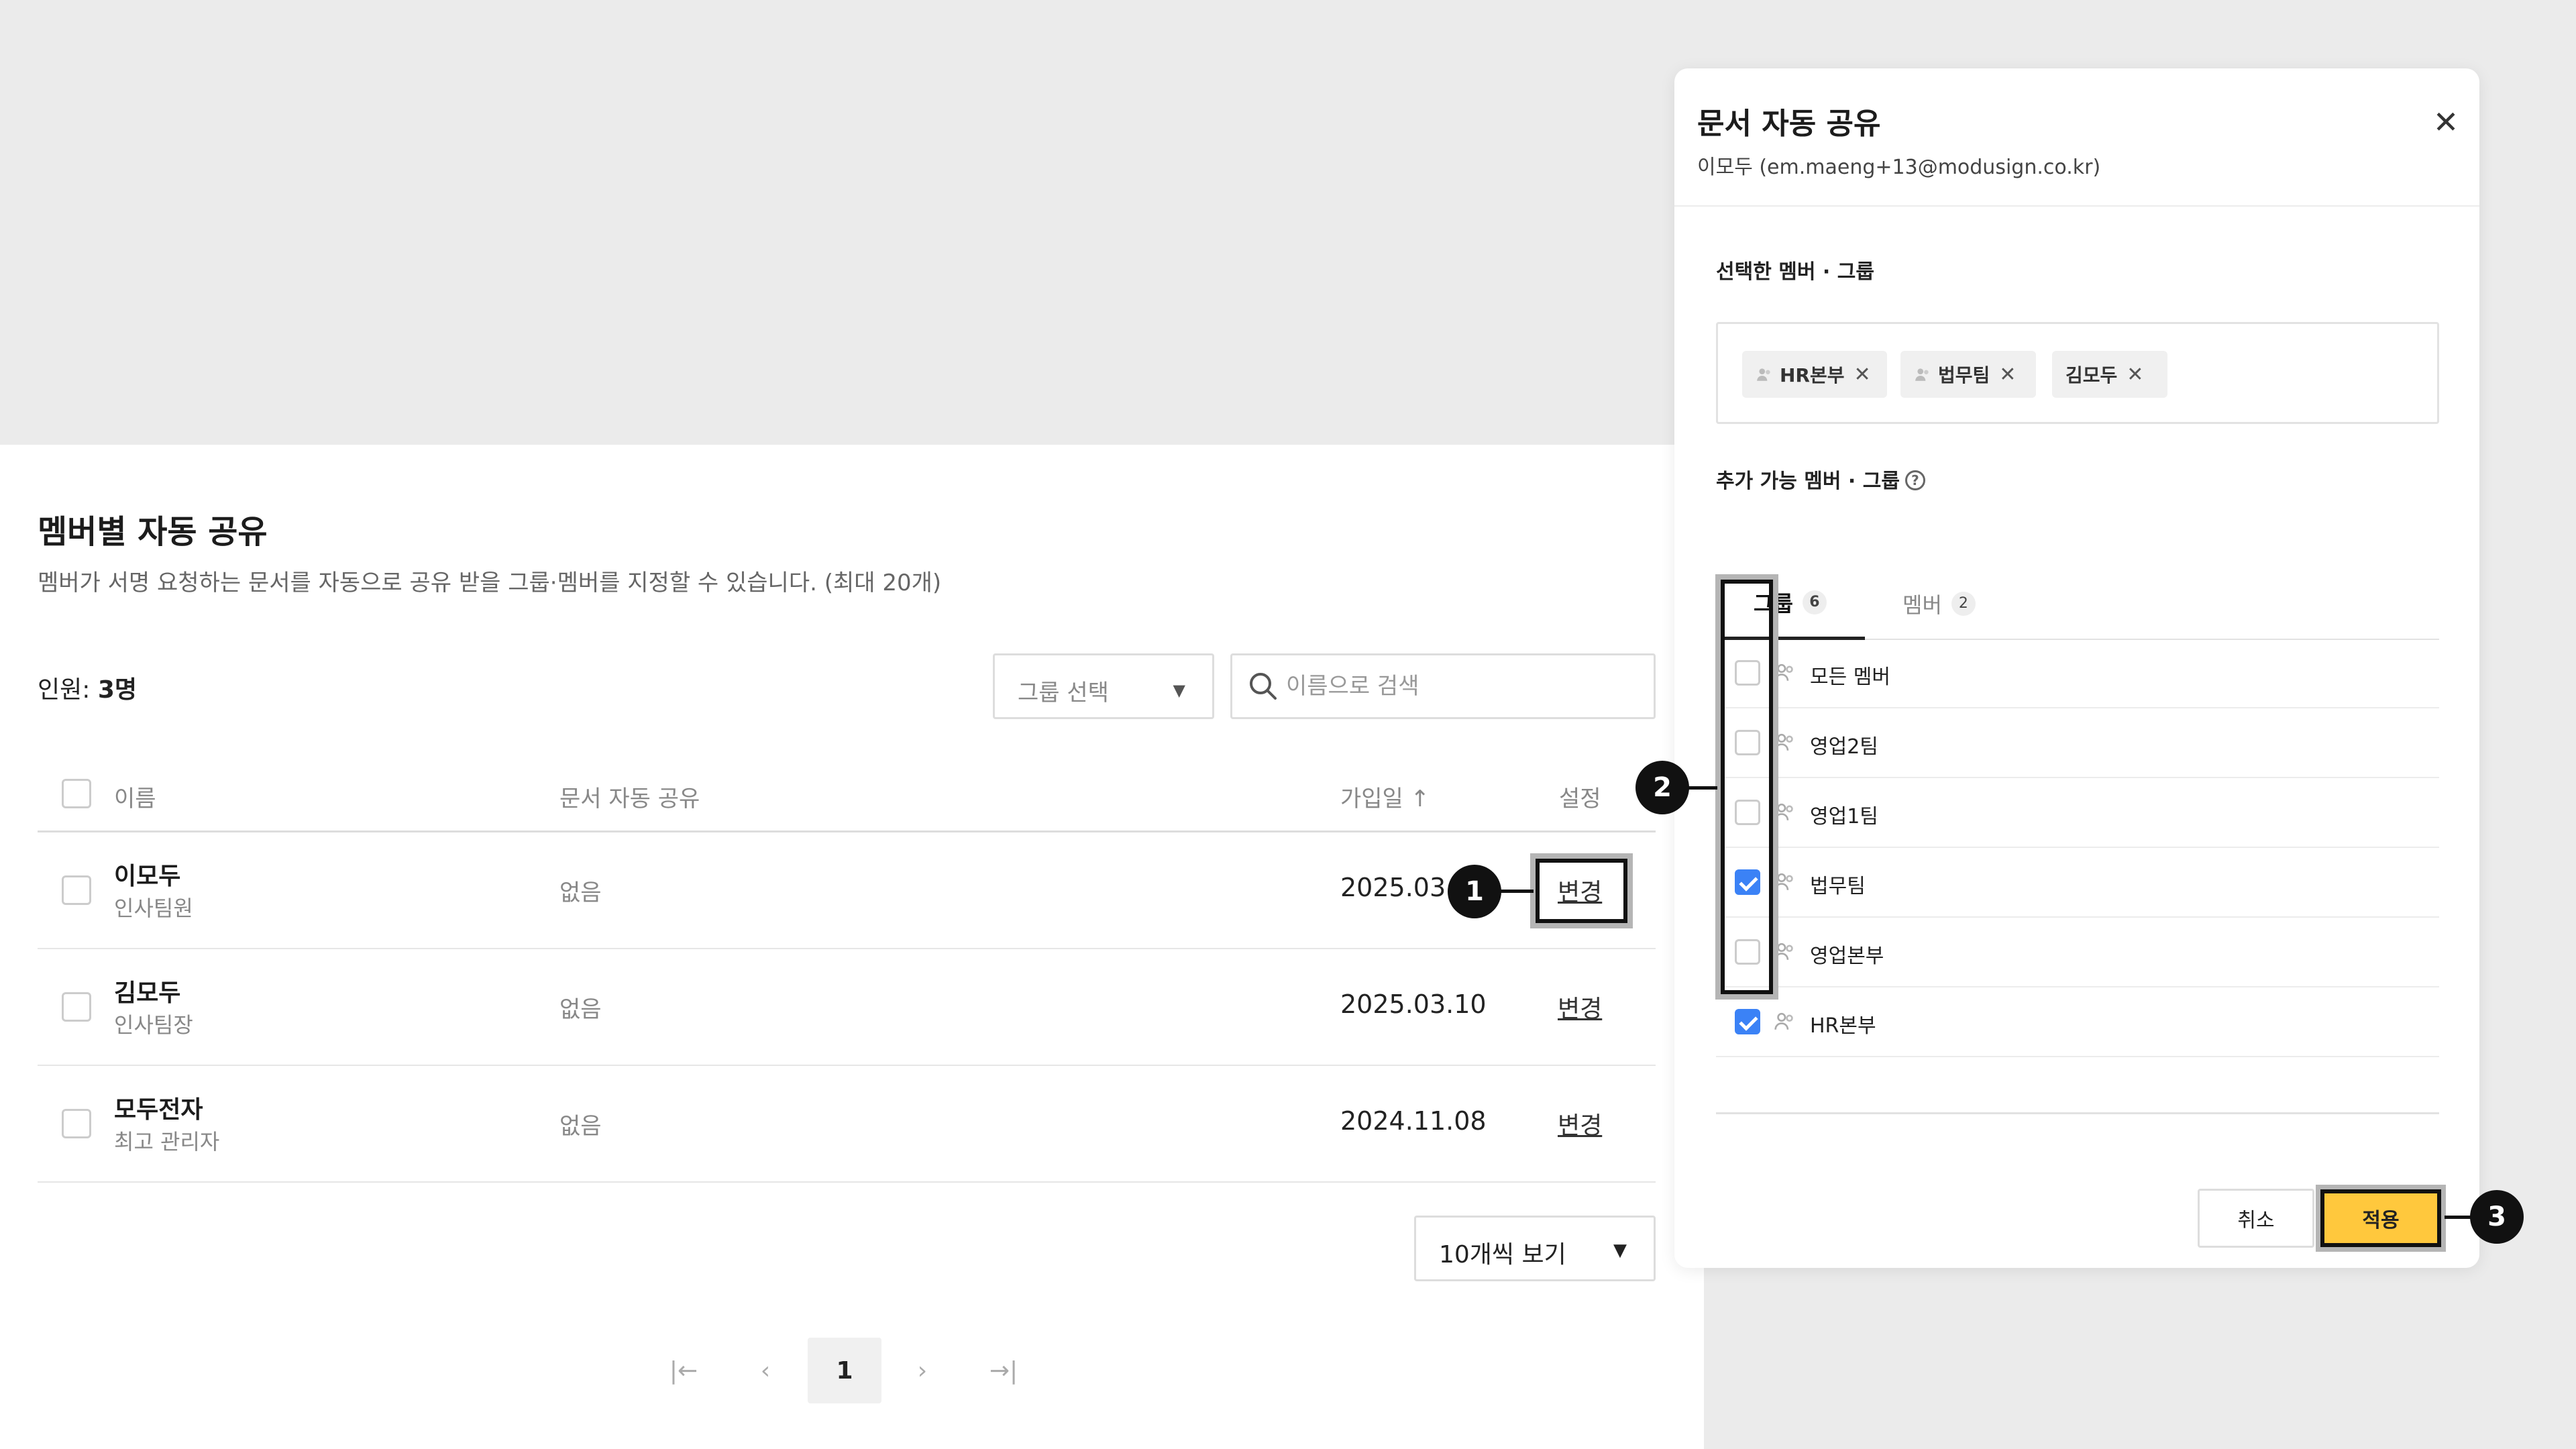 The width and height of the screenshot is (2576, 1449). Describe the element at coordinates (158, 1110) in the screenshot. I see `member-name: 모두전자` at that location.